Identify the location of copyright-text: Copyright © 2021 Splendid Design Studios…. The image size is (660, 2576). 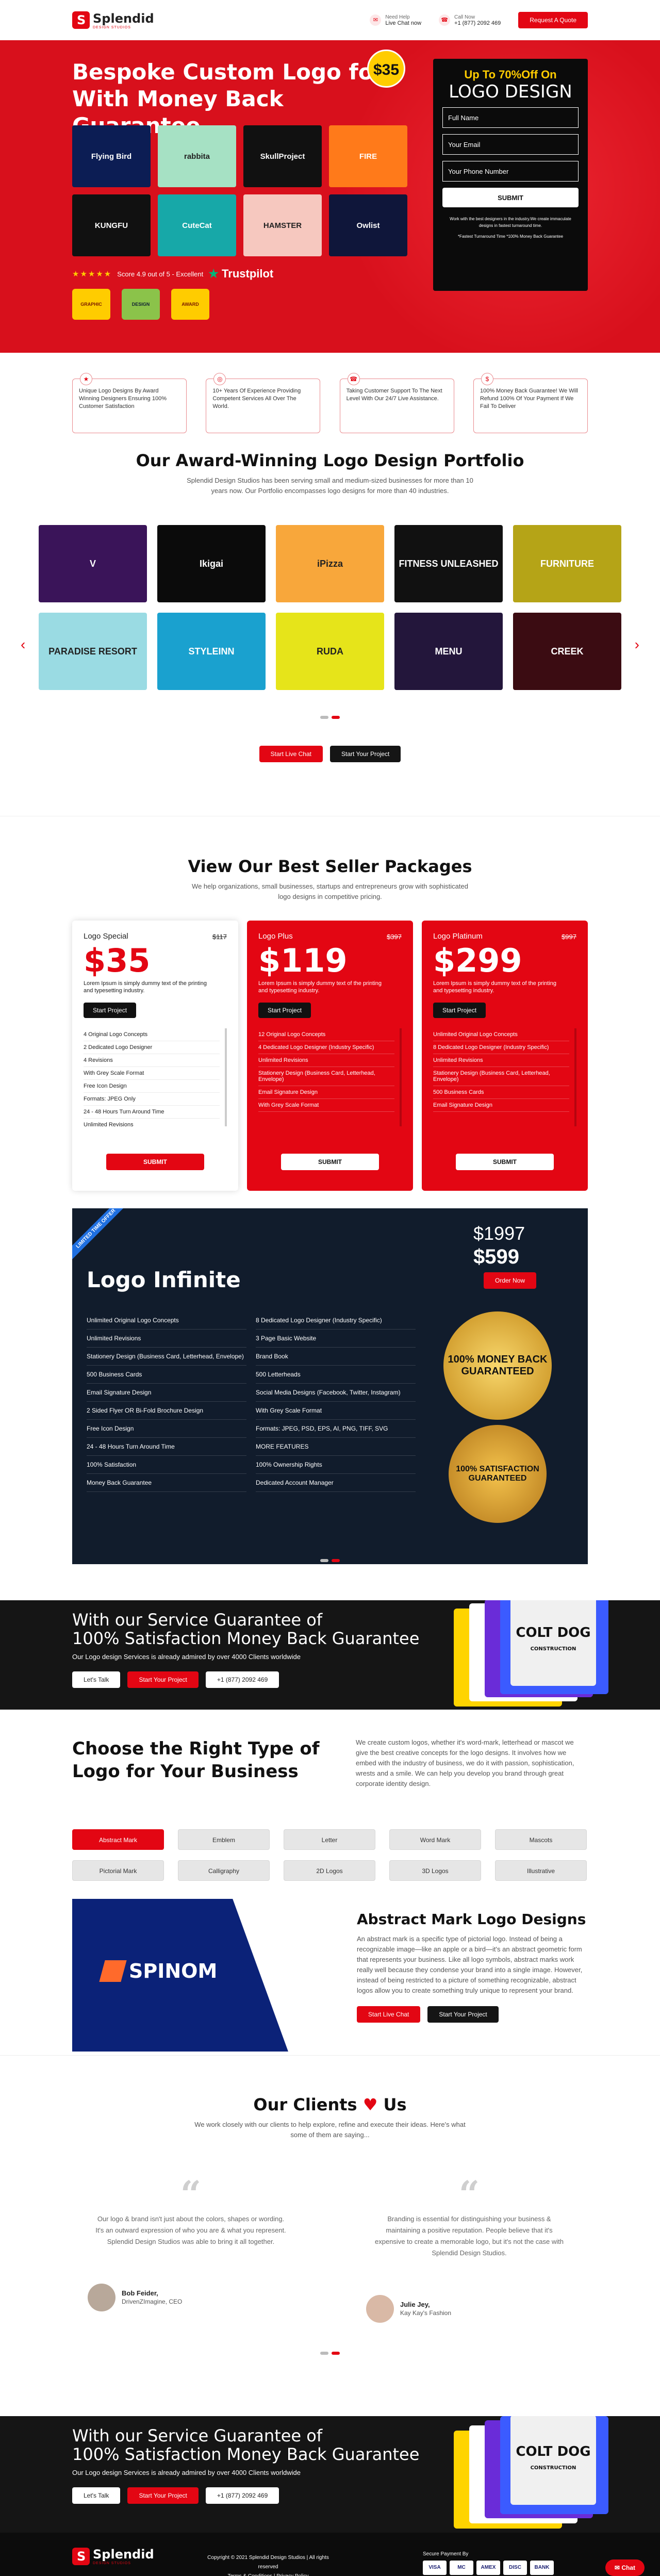
(268, 2562).